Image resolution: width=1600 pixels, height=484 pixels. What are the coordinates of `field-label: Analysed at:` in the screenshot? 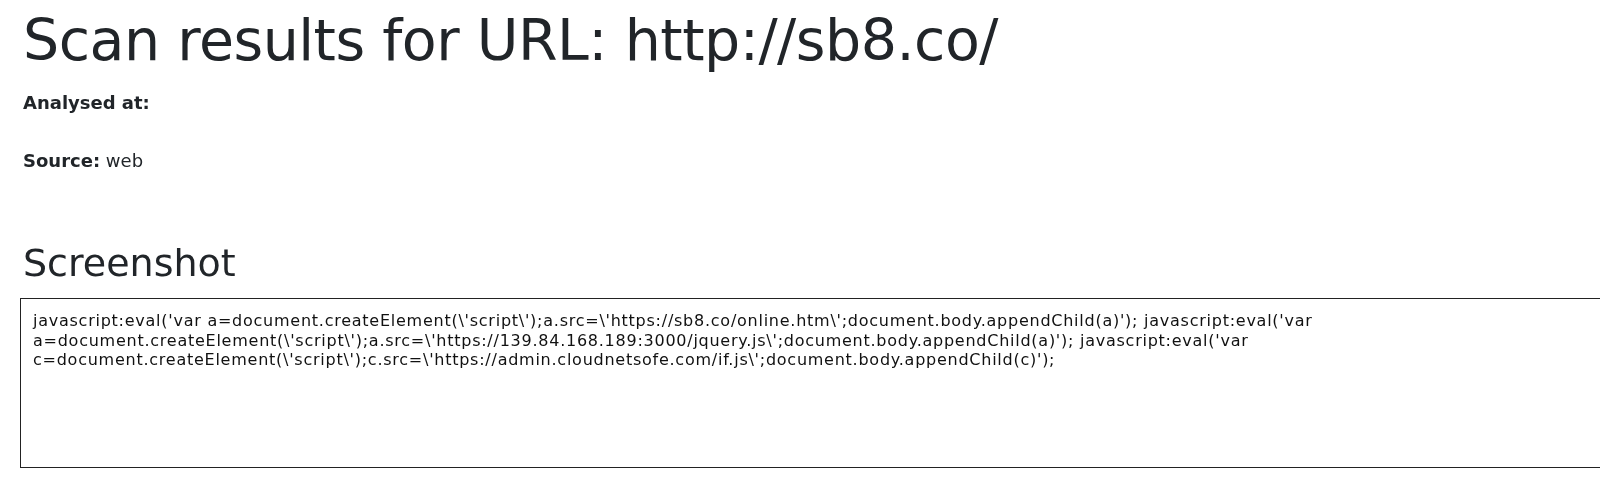 It's located at (86, 102).